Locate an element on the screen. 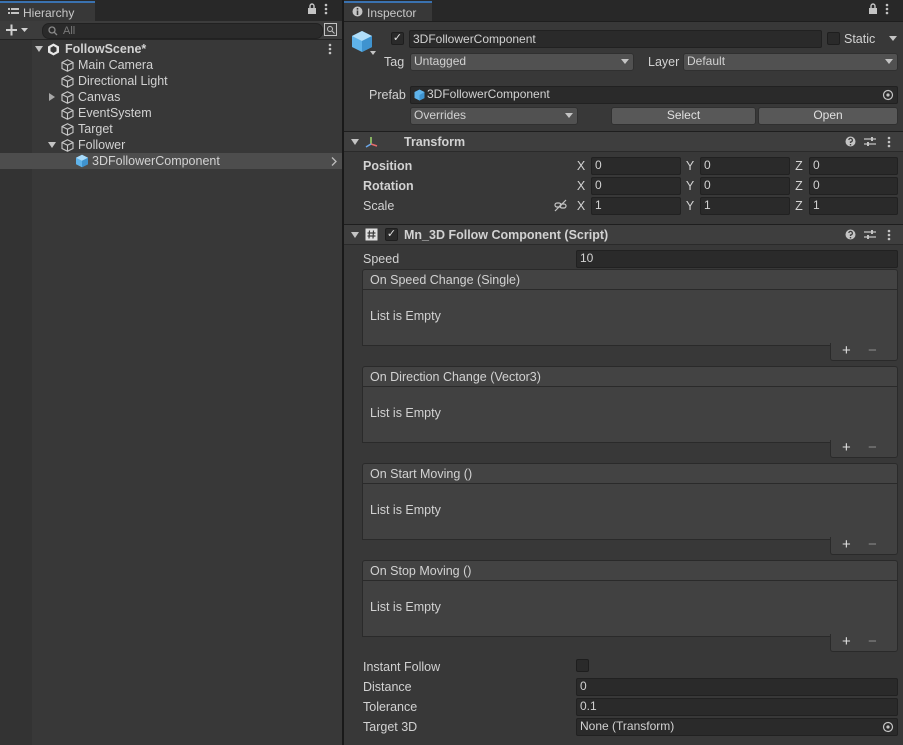 The width and height of the screenshot is (903, 745). transform-title: Transform is located at coordinates (435, 142).